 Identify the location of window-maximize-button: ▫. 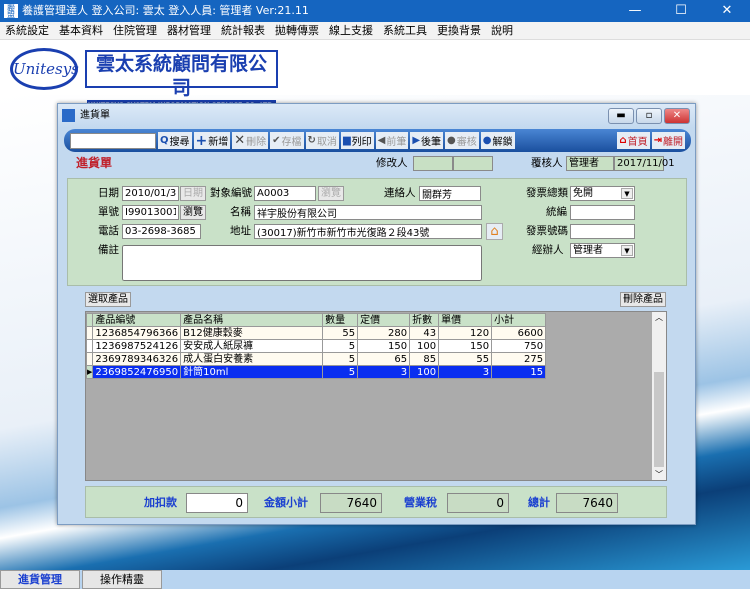
(649, 116).